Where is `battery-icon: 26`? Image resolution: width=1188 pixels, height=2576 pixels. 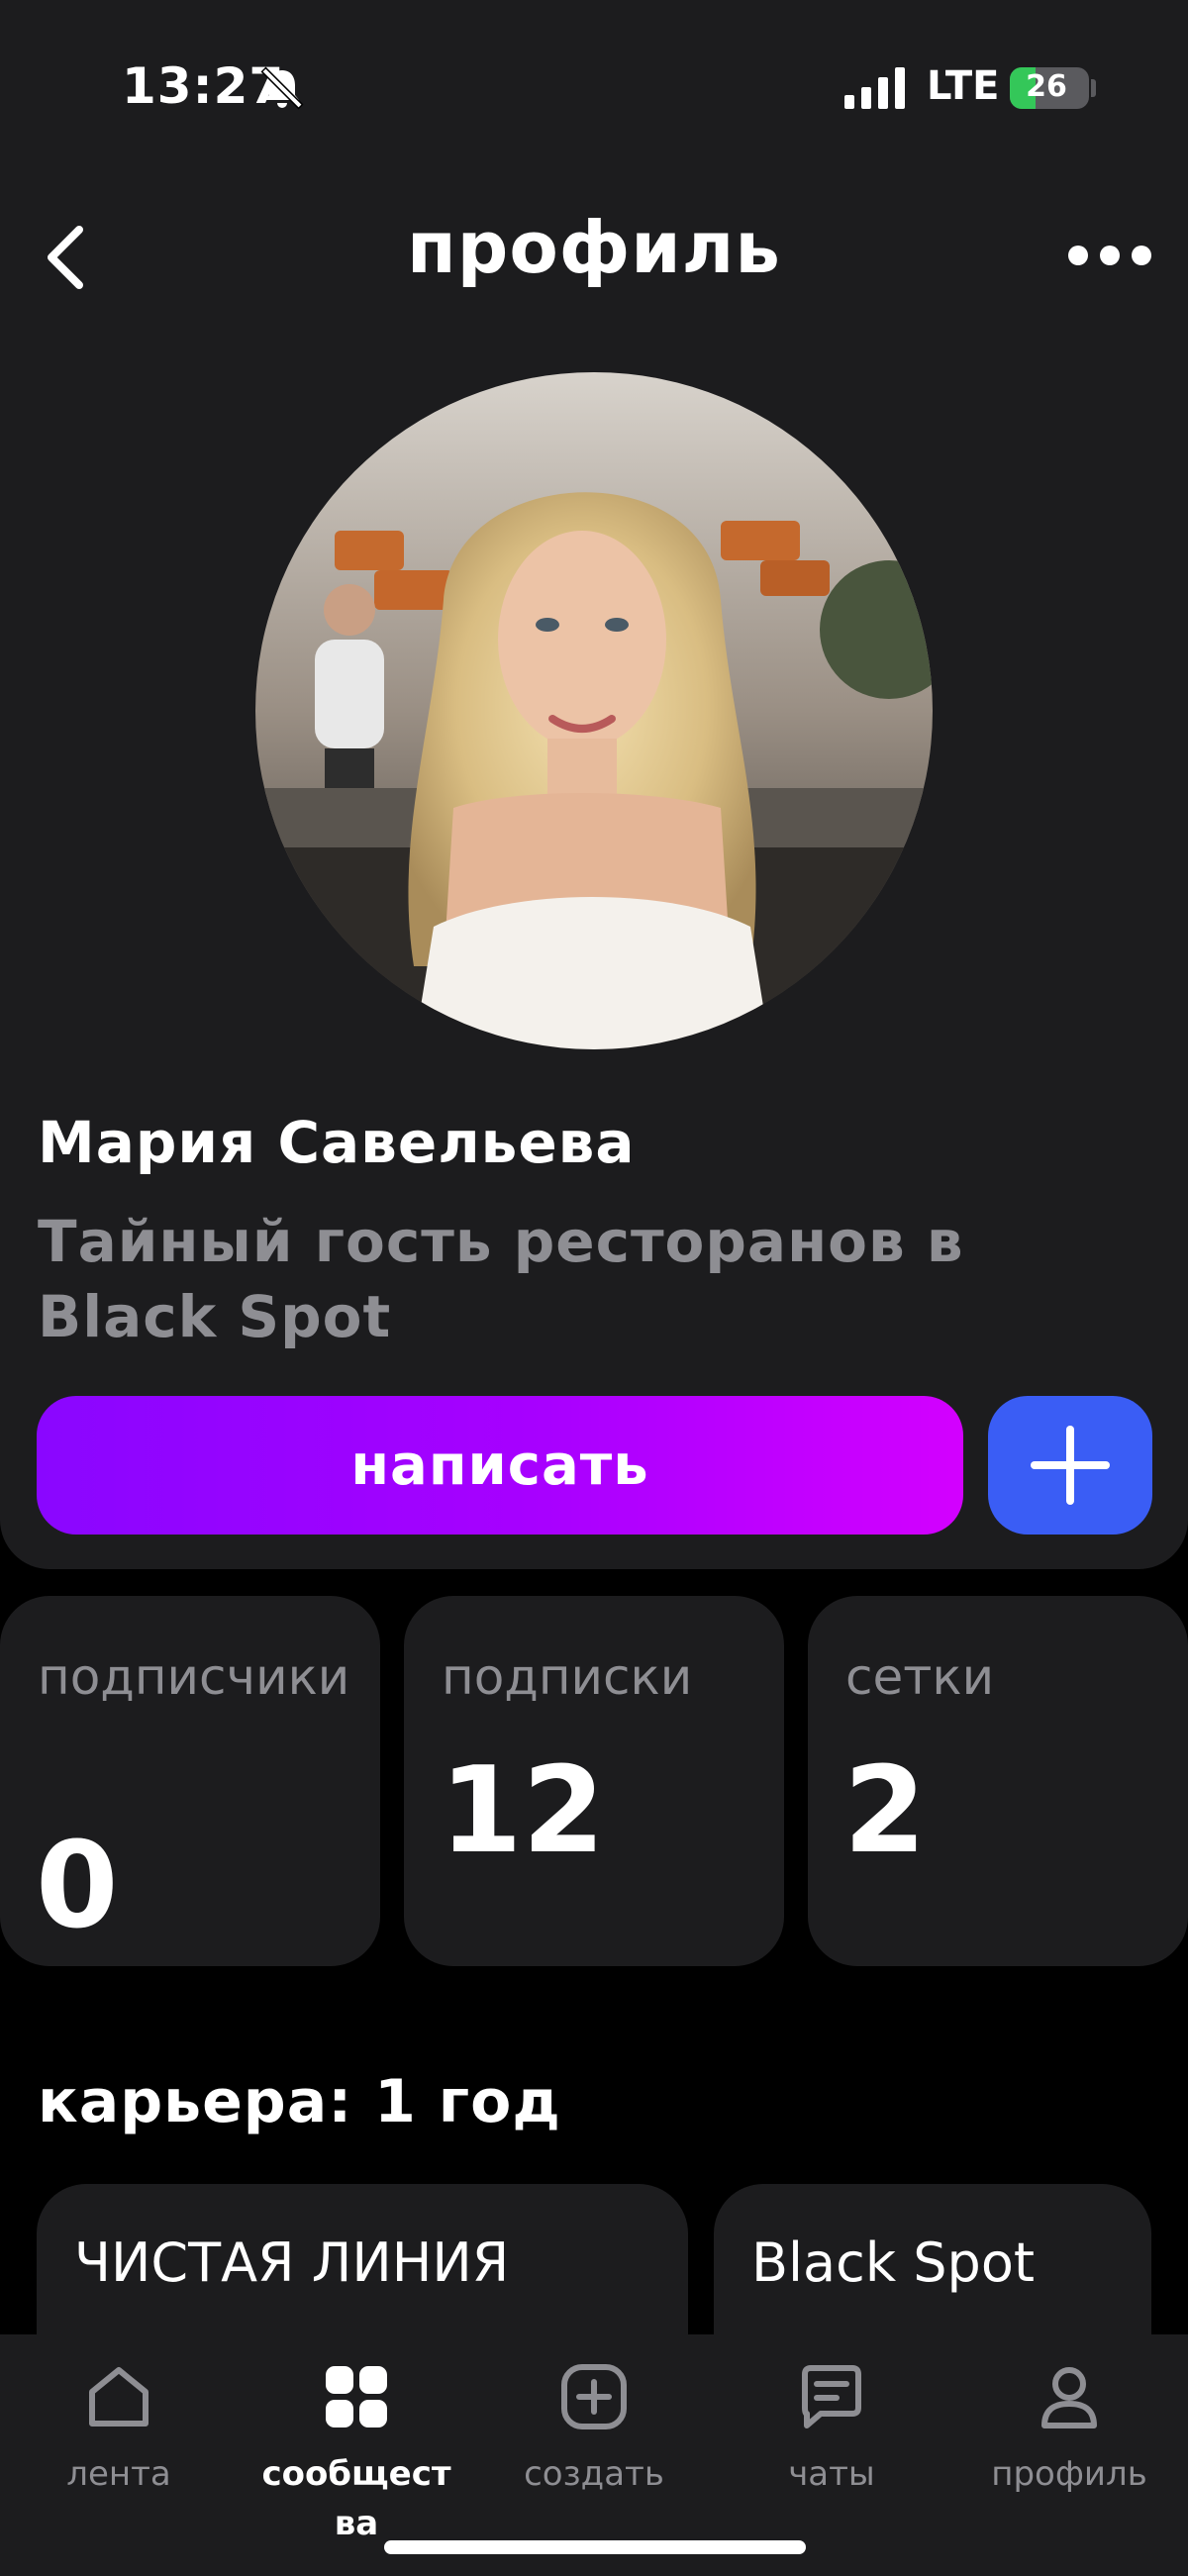 battery-icon: 26 is located at coordinates (1049, 88).